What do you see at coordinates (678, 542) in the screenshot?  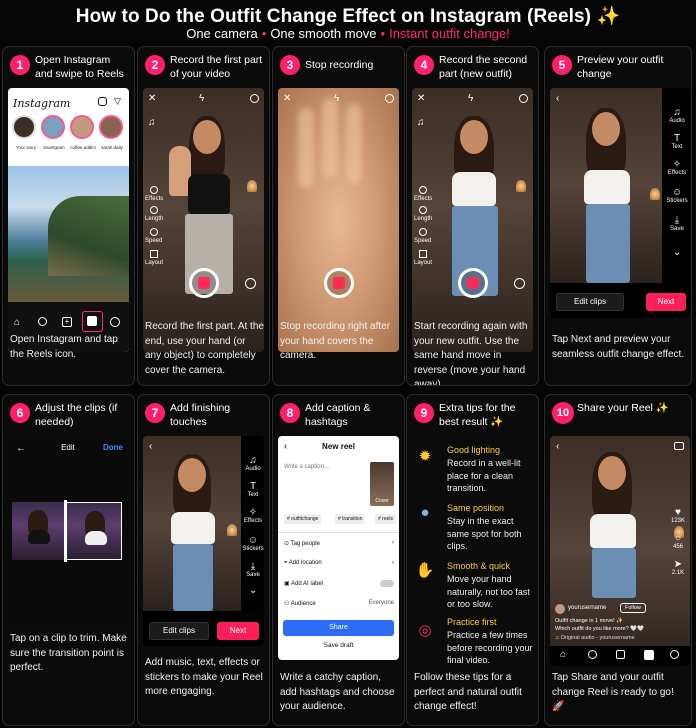 I see `comment-button: ○ 456` at bounding box center [678, 542].